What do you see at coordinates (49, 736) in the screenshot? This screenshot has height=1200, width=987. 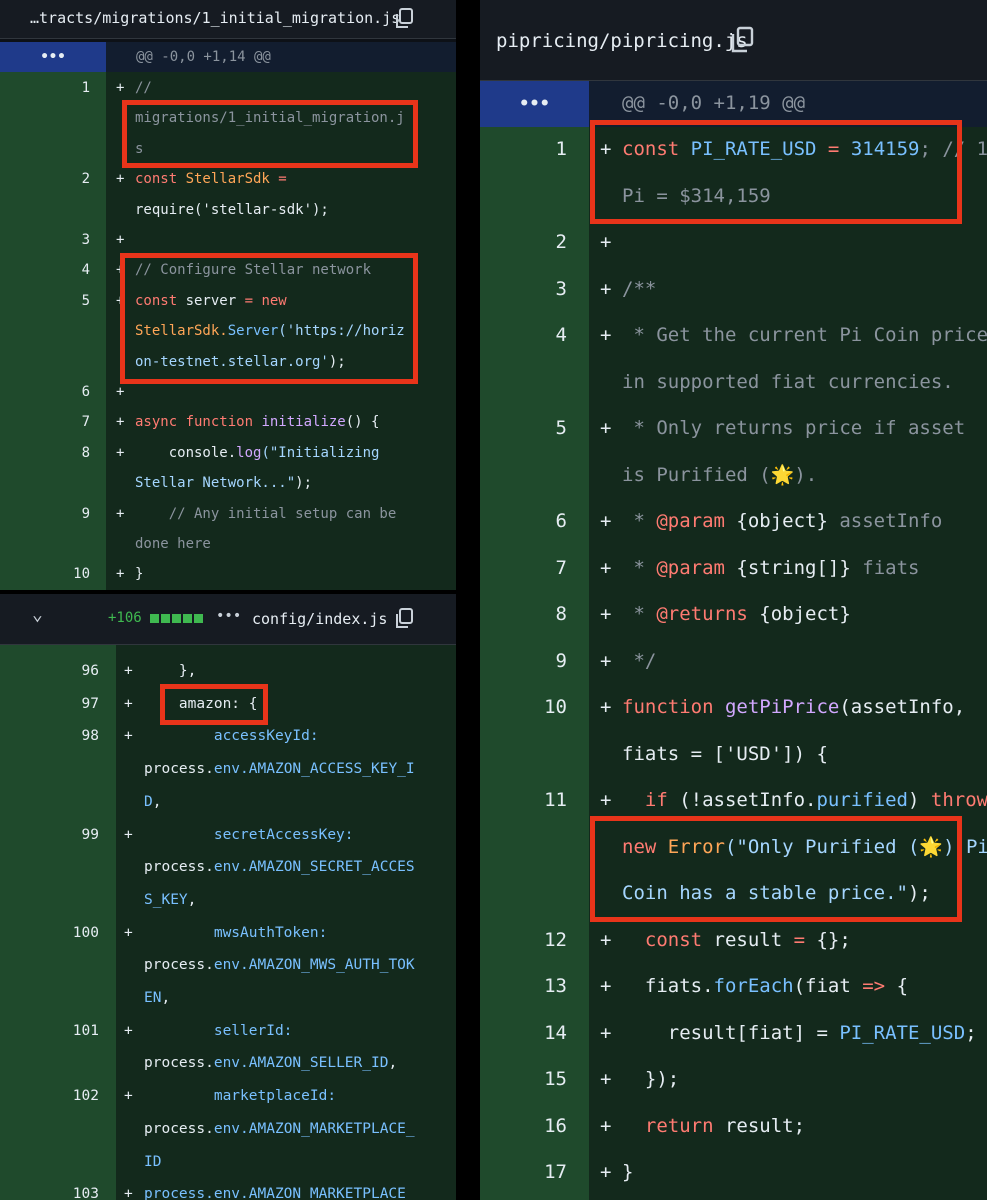 I see `line-number: 98` at bounding box center [49, 736].